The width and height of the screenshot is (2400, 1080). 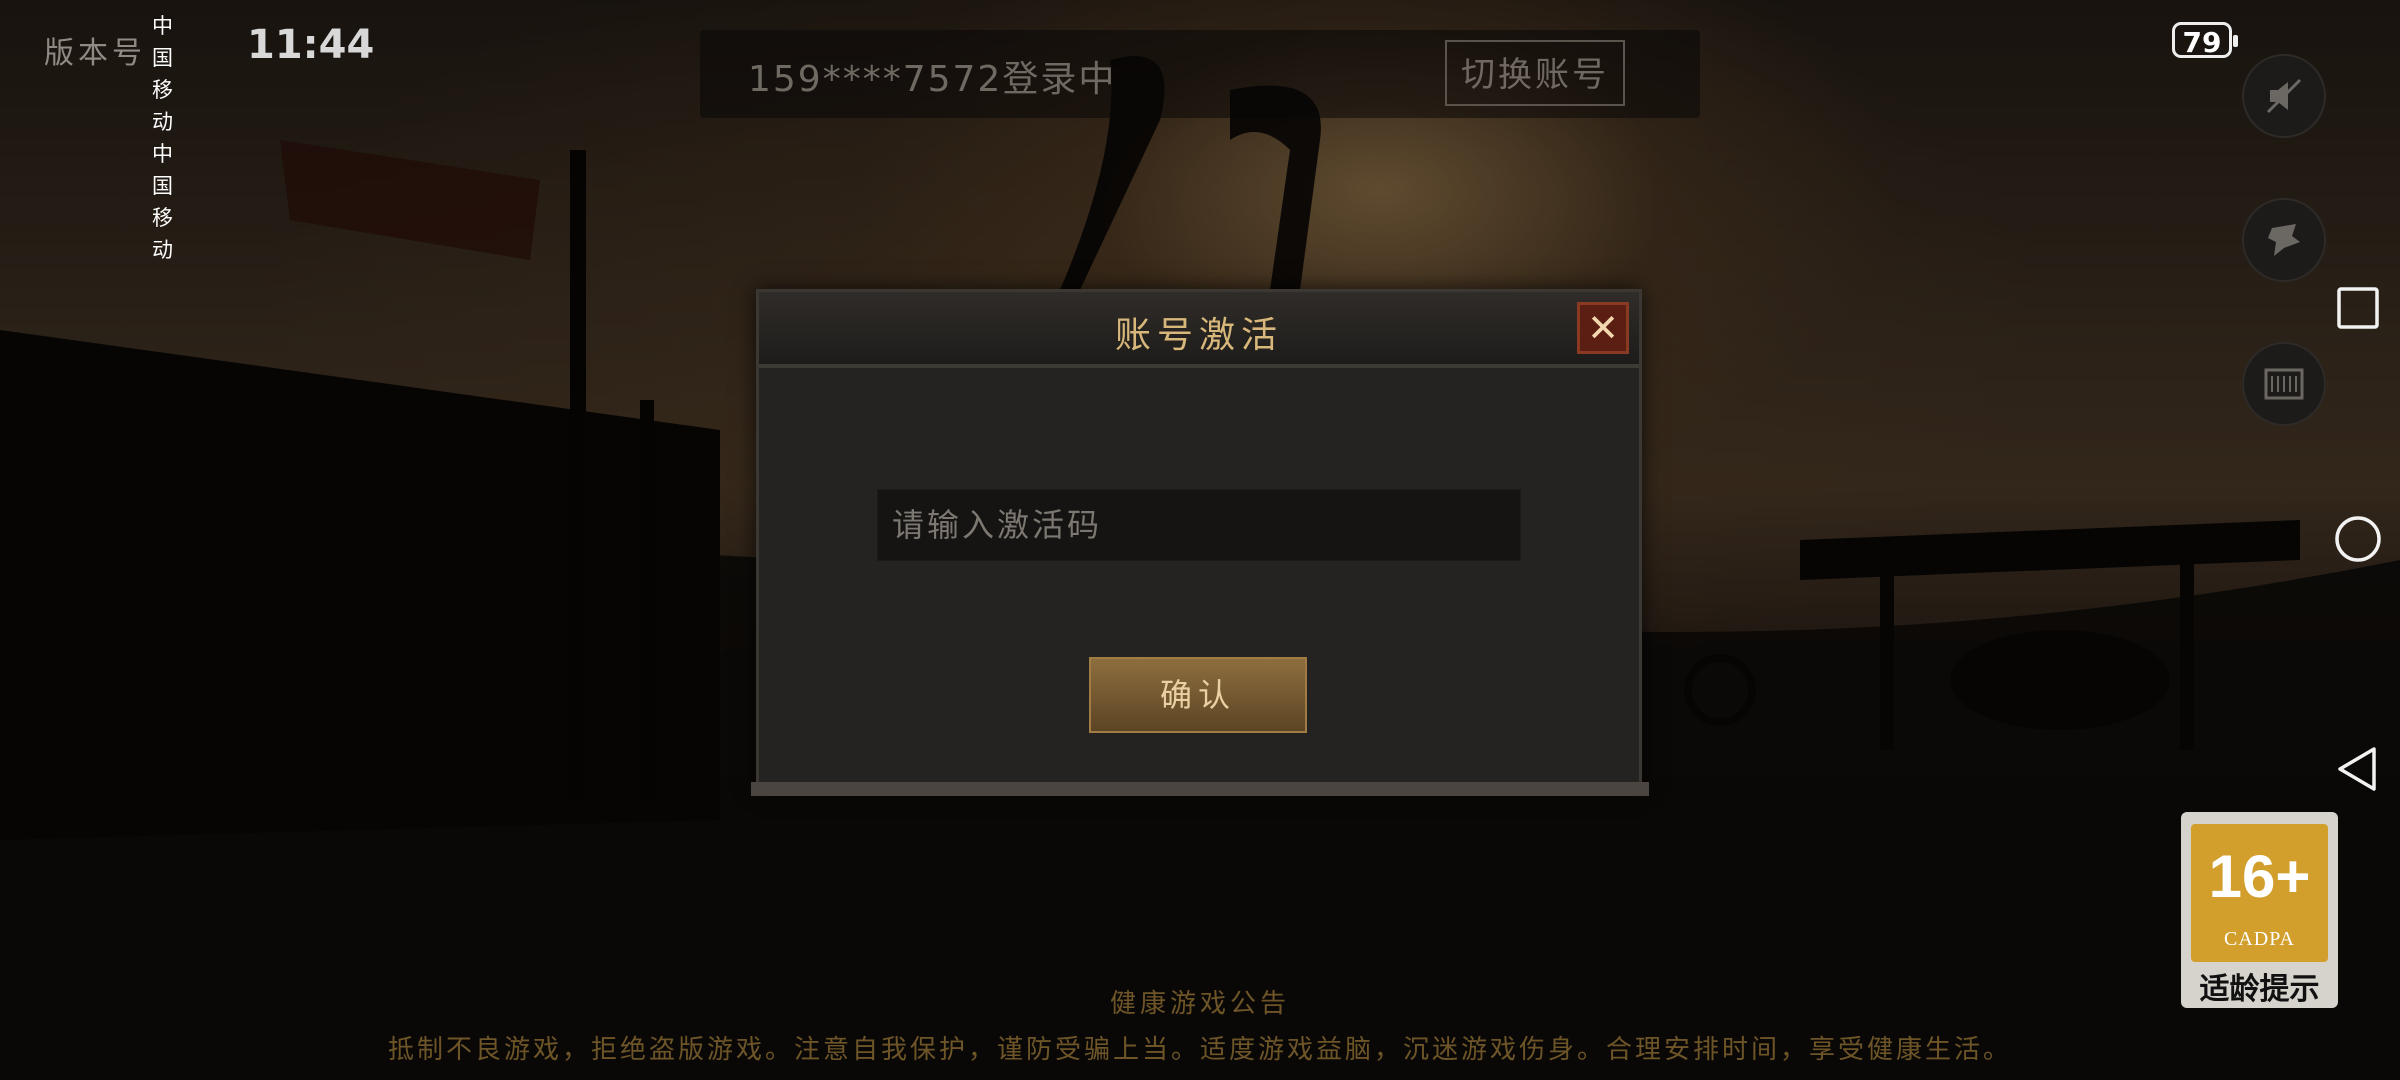 I want to click on rating-emblem: 16+ CADPA, so click(x=2259, y=893).